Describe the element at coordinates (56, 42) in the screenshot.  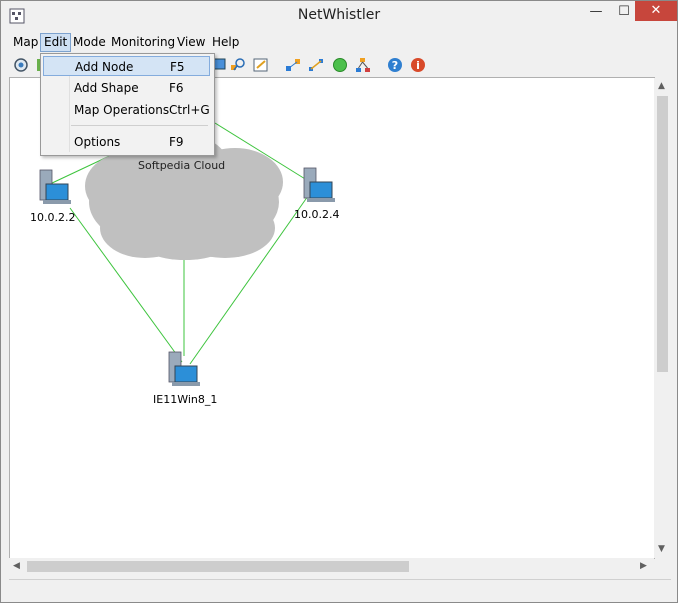
I see `menu-edit: Edit` at that location.